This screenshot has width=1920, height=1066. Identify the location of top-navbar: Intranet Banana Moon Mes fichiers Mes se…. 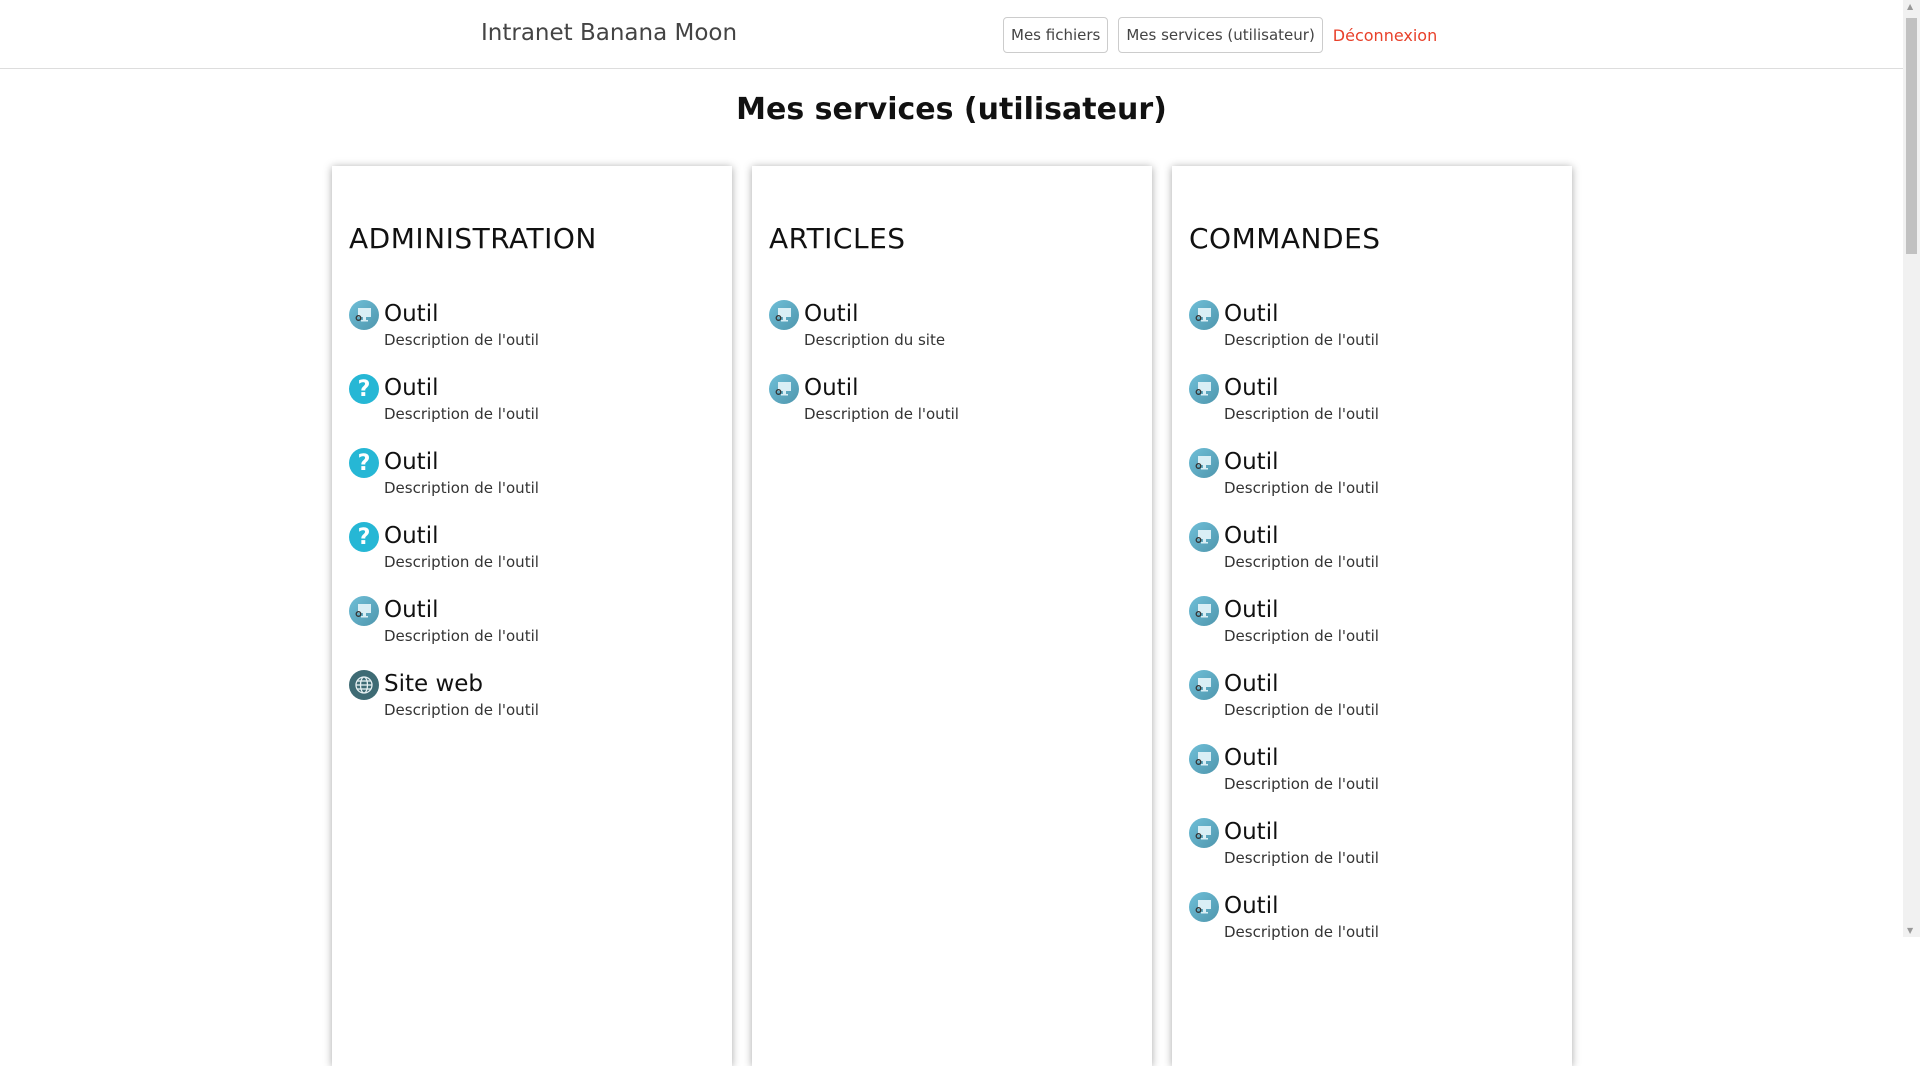
(951, 34).